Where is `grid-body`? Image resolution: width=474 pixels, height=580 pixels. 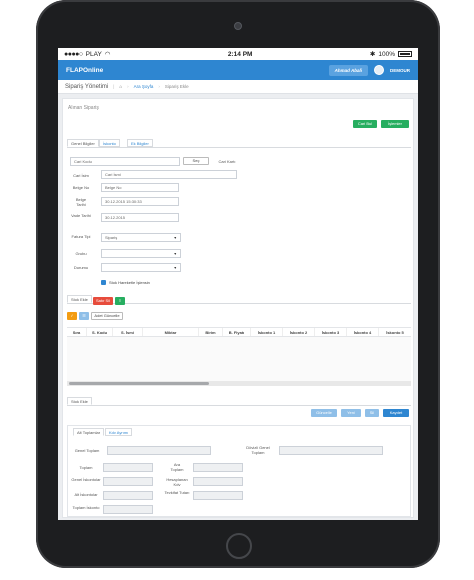
grid-body is located at coordinates (239, 359).